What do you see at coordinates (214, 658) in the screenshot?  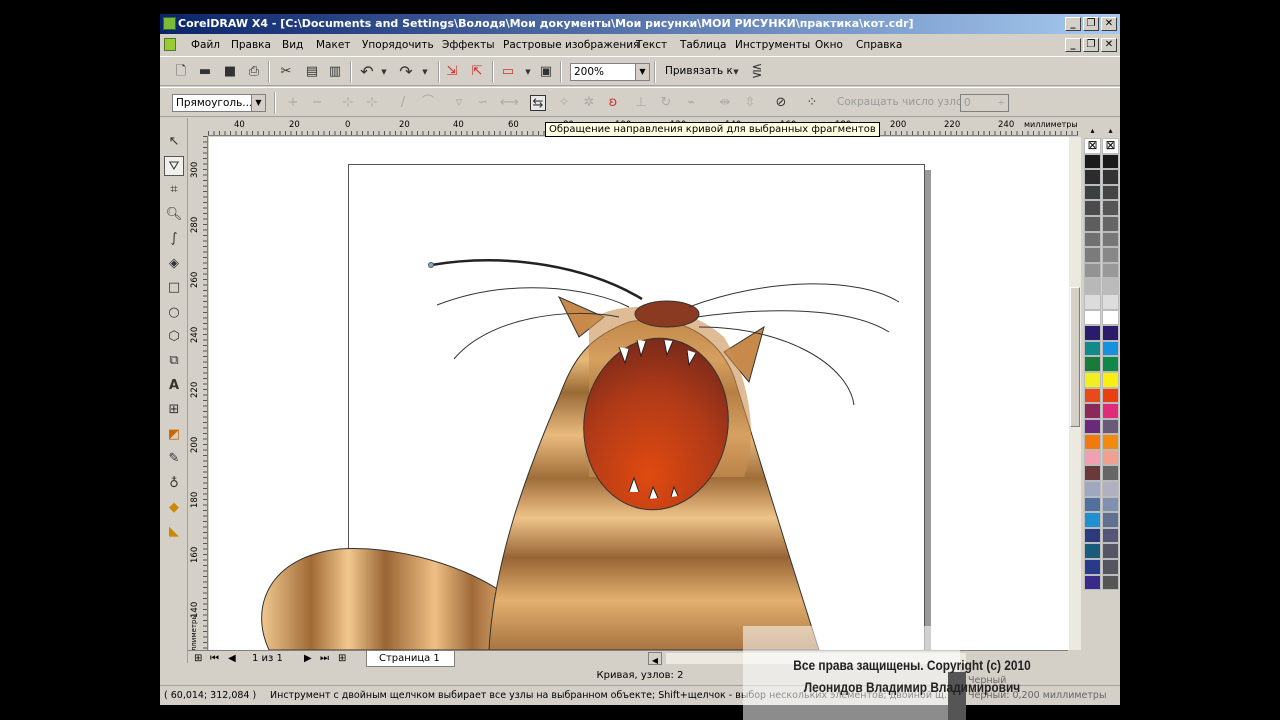 I see `first-page-icon: ⏮` at bounding box center [214, 658].